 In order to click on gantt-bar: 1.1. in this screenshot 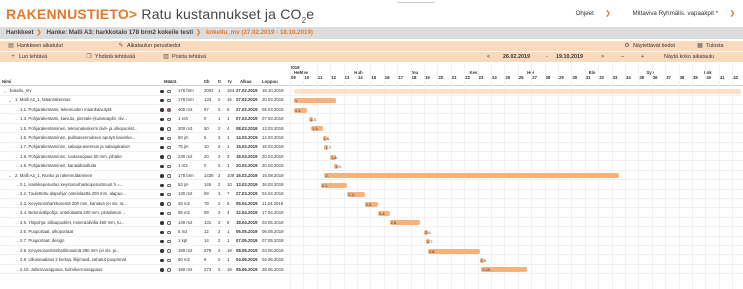, I will do `click(300, 110)`.